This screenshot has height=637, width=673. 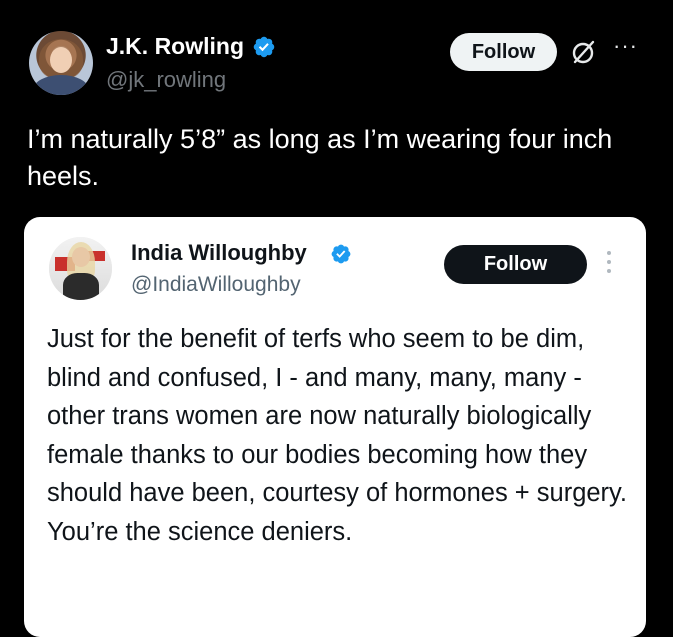 I want to click on quoted-avatar, so click(x=80, y=268).